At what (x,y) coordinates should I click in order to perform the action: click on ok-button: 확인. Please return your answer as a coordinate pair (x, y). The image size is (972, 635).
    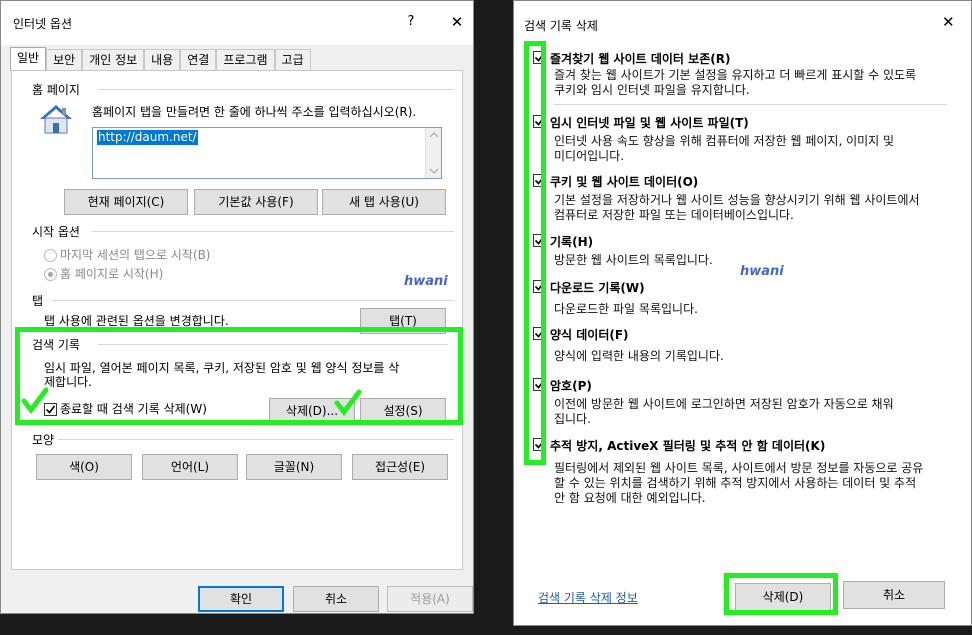
    Looking at the image, I should click on (241, 599).